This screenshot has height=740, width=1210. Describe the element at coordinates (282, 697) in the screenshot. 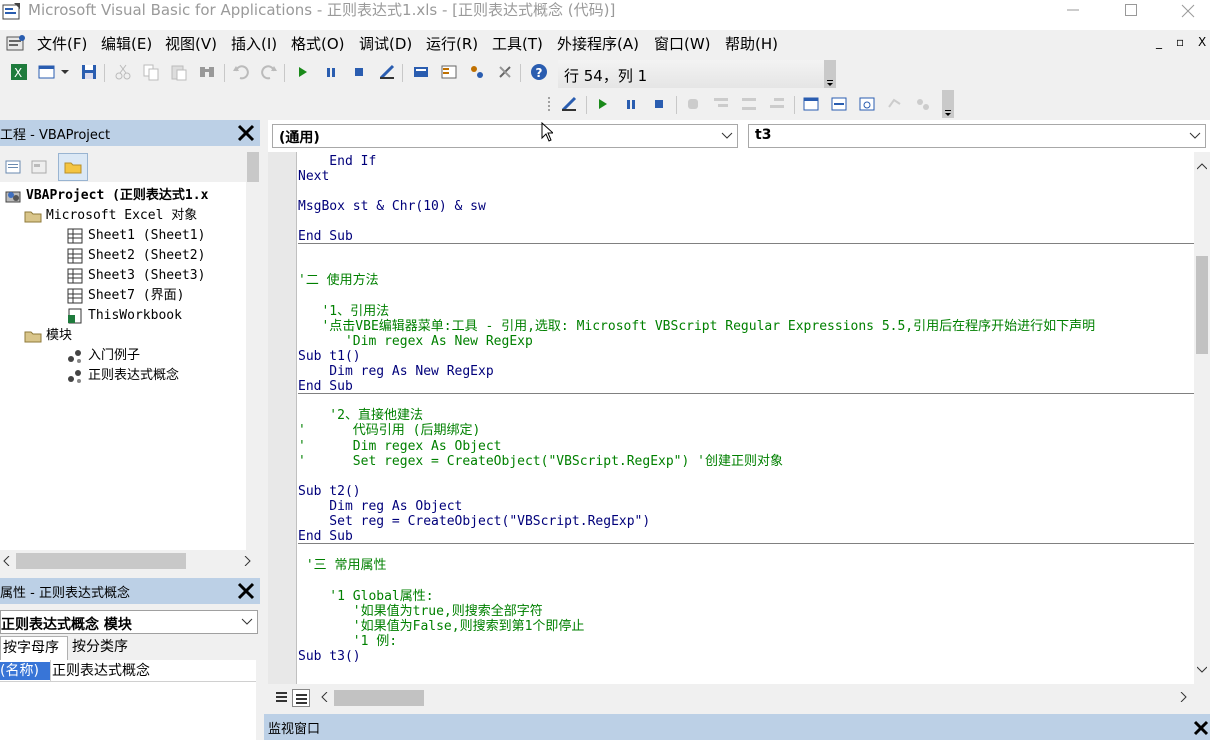

I see `procedure-view-icon` at that location.